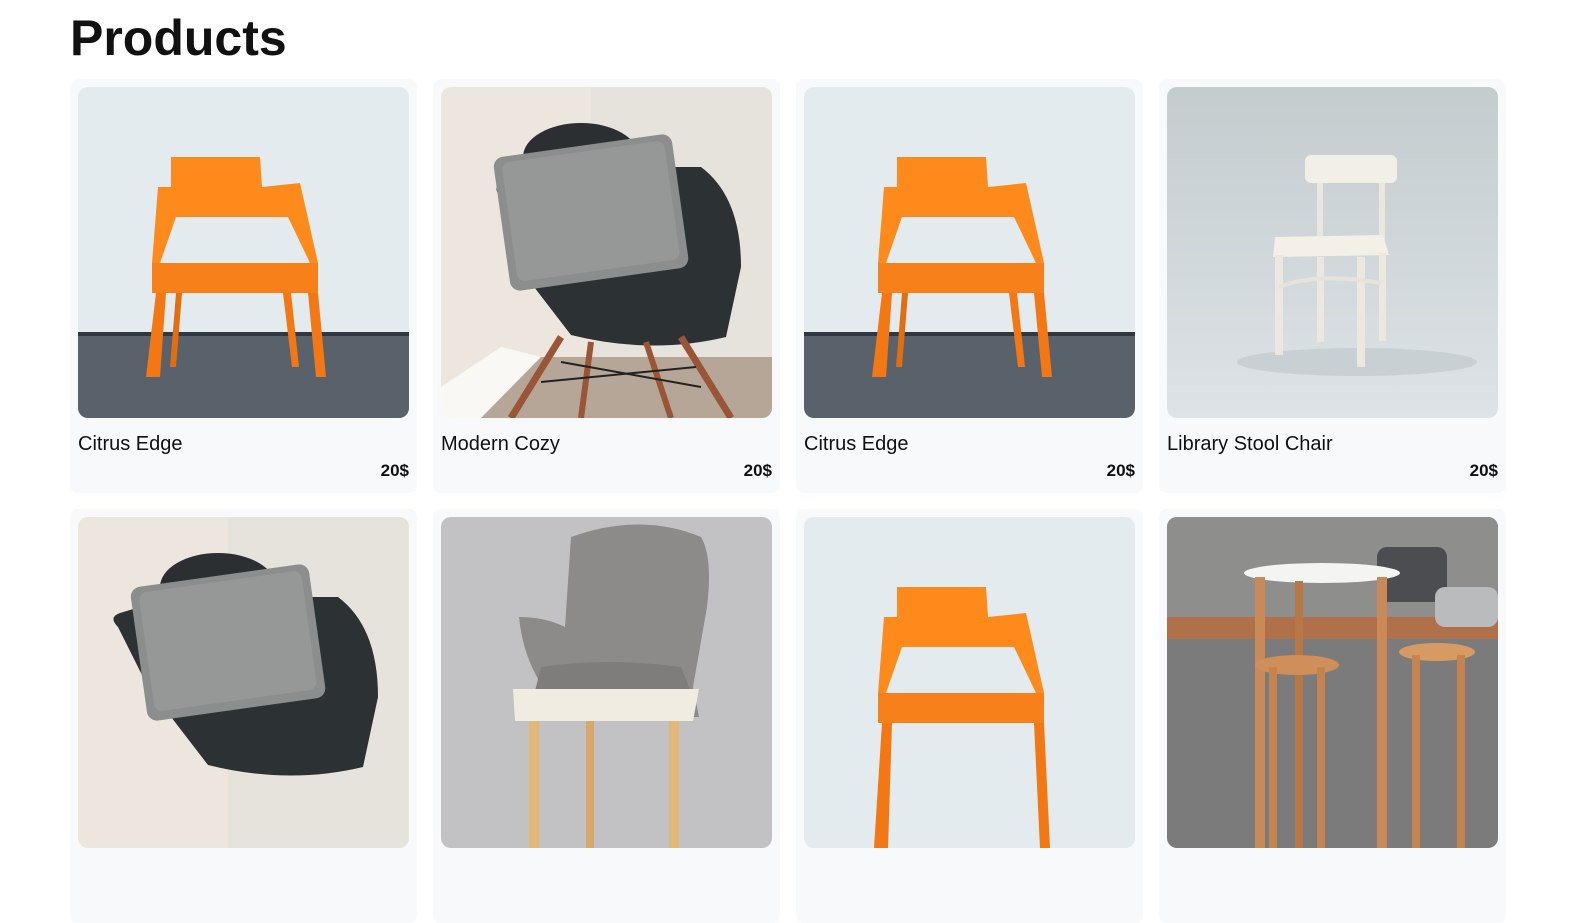 The height and width of the screenshot is (923, 1576). Describe the element at coordinates (1332, 252) in the screenshot. I see `white-wooden-chair-image` at that location.